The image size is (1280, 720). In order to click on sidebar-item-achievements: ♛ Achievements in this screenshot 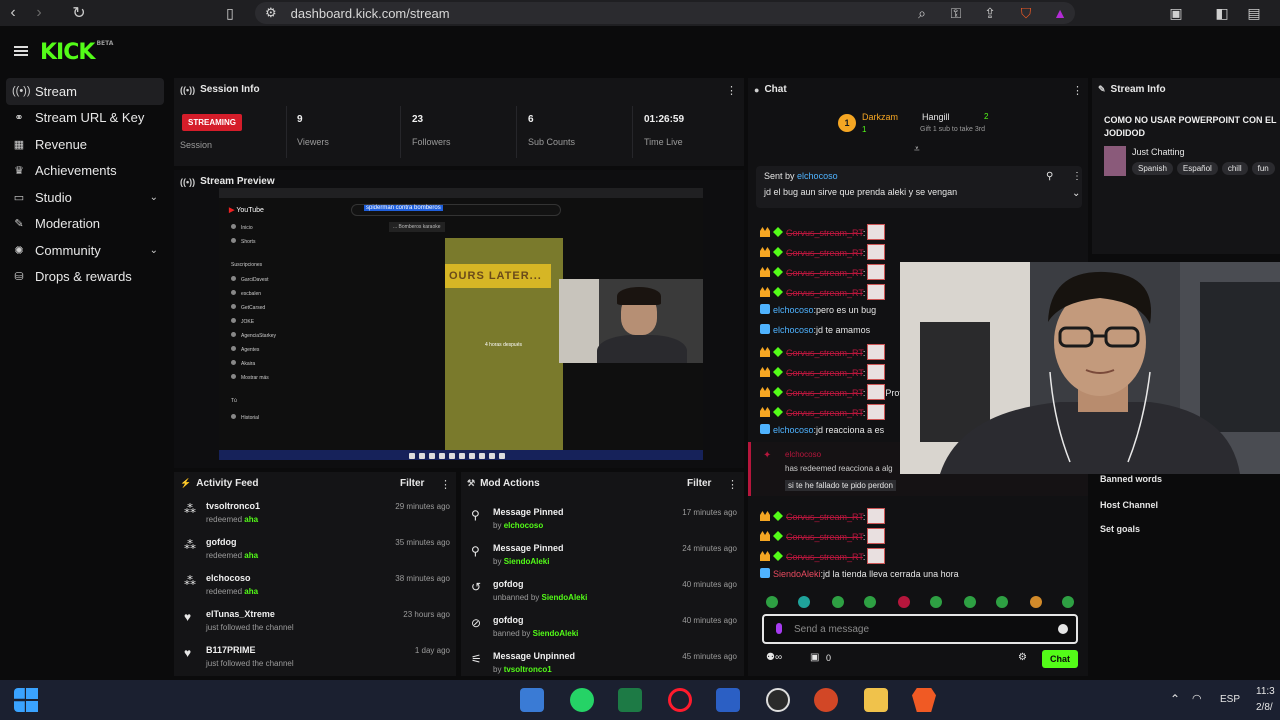, I will do `click(85, 171)`.